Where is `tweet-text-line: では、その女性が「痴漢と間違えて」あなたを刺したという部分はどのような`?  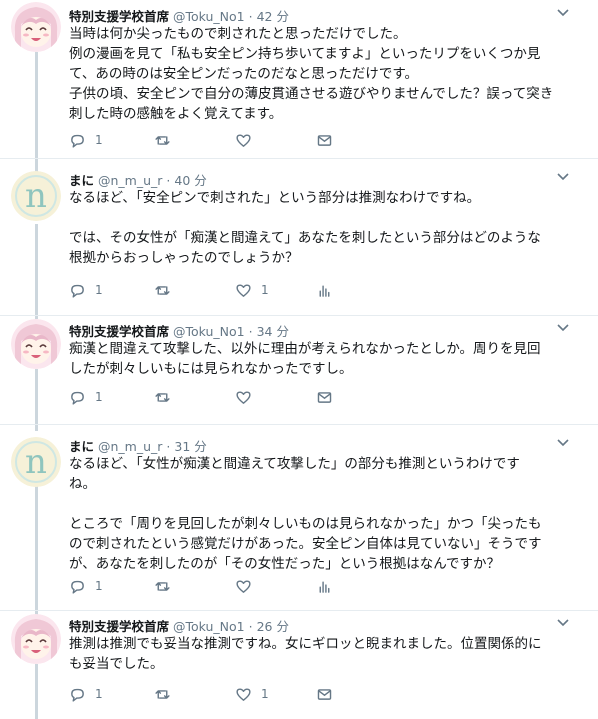
tweet-text-line: では、その女性が「痴漢と間違えて」あなたを刺したという部分はどのような is located at coordinates (305, 238).